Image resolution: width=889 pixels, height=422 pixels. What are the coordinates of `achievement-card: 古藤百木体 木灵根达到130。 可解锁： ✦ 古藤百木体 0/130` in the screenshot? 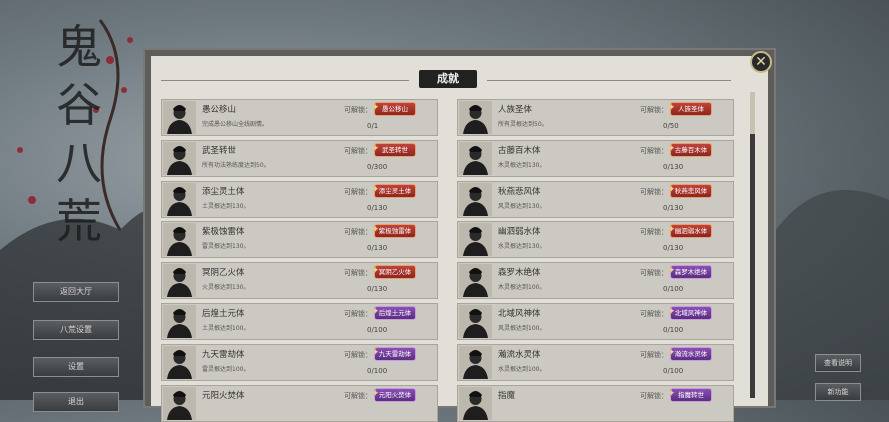 It's located at (595, 158).